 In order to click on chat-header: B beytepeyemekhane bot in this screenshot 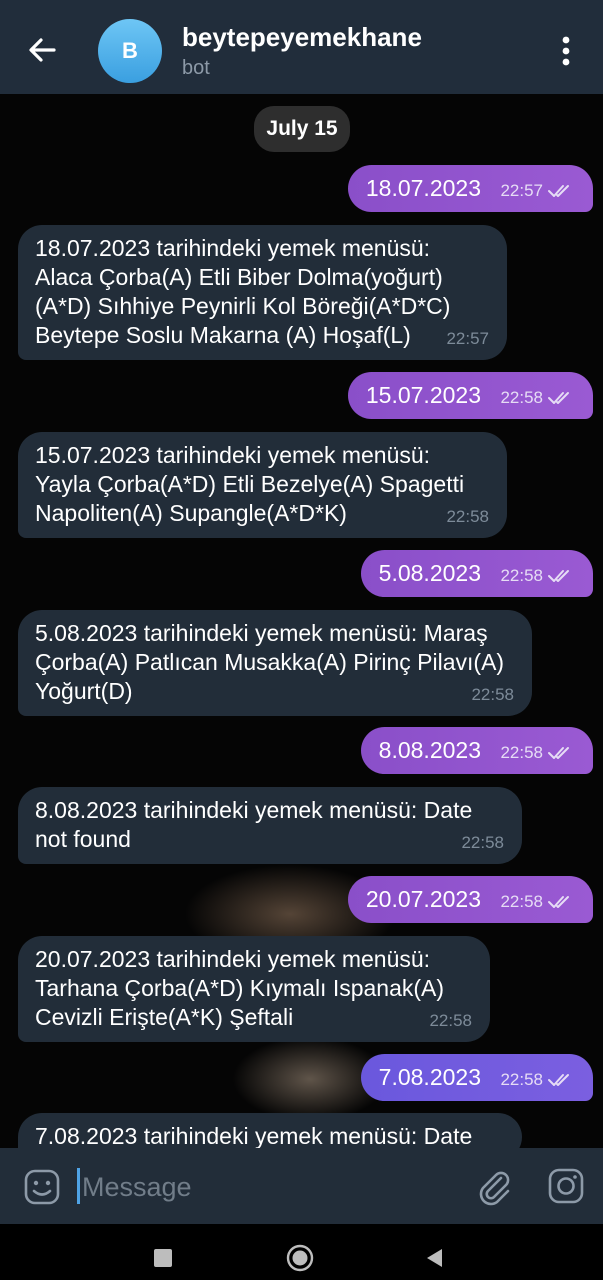, I will do `click(301, 47)`.